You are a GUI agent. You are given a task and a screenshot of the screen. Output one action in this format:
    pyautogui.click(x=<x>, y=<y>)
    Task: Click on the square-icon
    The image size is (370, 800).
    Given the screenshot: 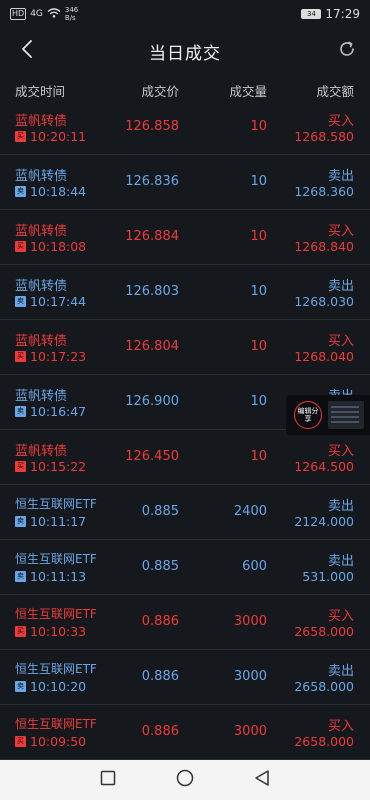 What is the action you would take?
    pyautogui.click(x=108, y=780)
    